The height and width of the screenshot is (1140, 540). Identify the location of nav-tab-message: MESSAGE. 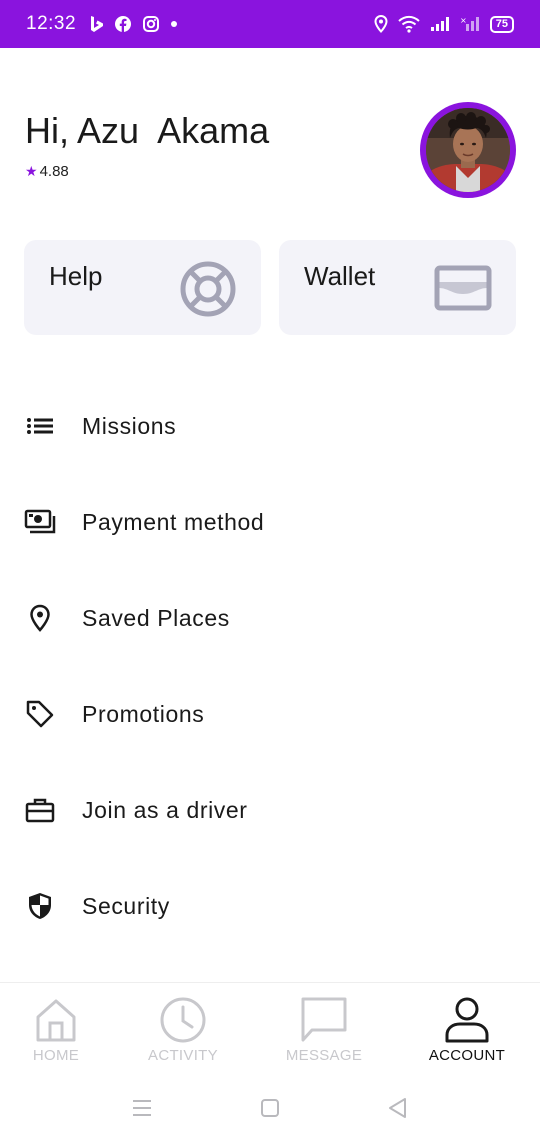
(324, 1028).